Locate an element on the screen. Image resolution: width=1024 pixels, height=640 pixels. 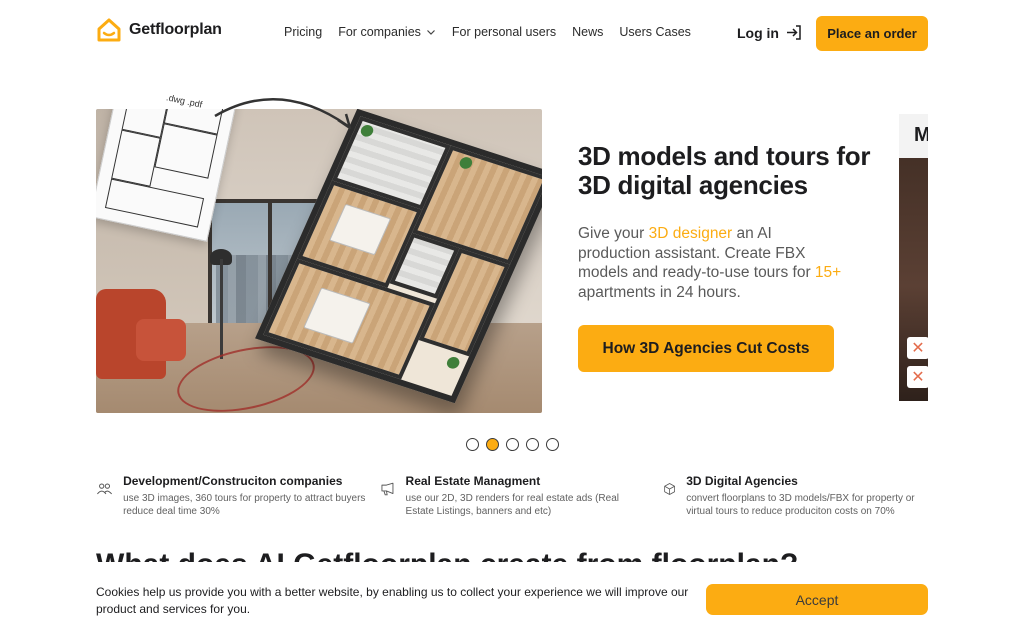
nav-for-companies: For companies is located at coordinates (387, 32).